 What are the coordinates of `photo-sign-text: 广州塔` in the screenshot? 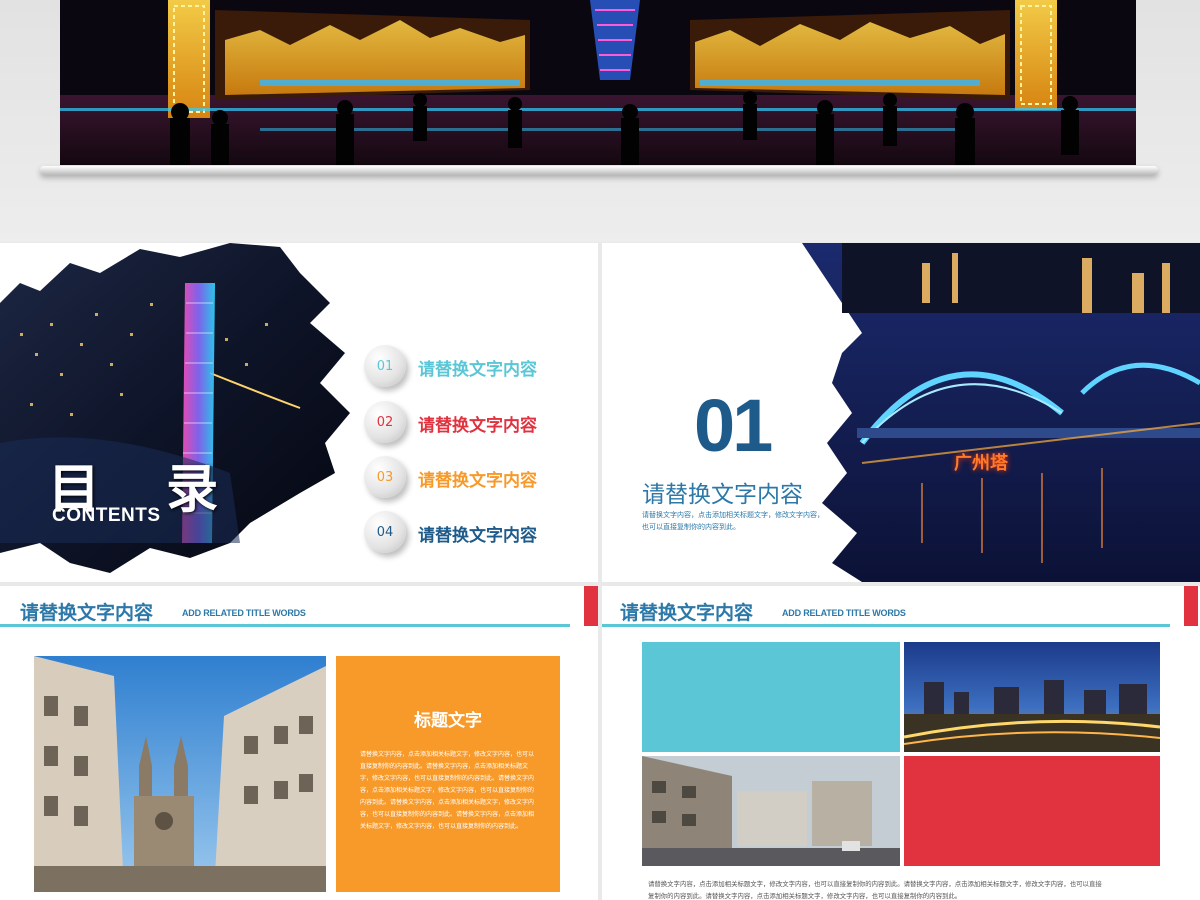 It's located at (981, 463).